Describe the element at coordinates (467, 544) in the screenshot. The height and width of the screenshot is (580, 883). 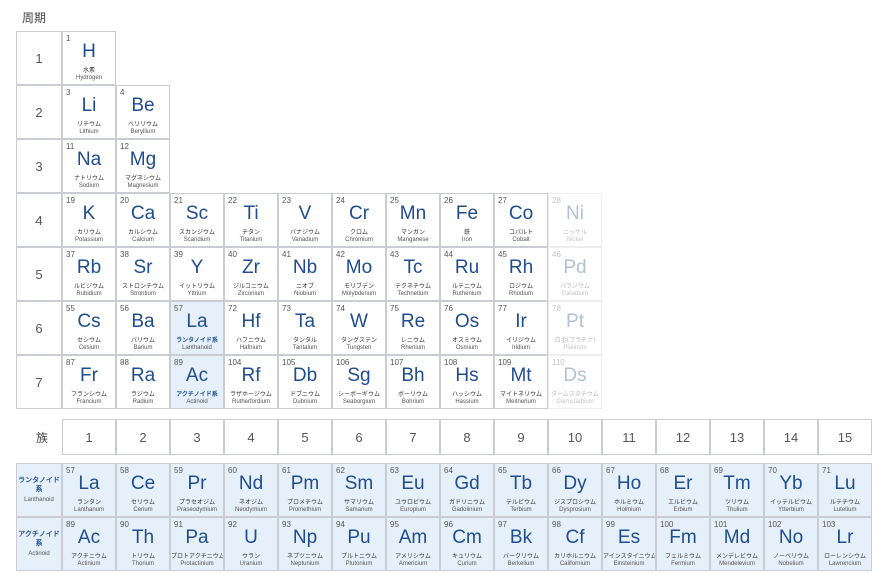
I see `element-cell-cm: 96 Cm キュリウム Curium` at that location.